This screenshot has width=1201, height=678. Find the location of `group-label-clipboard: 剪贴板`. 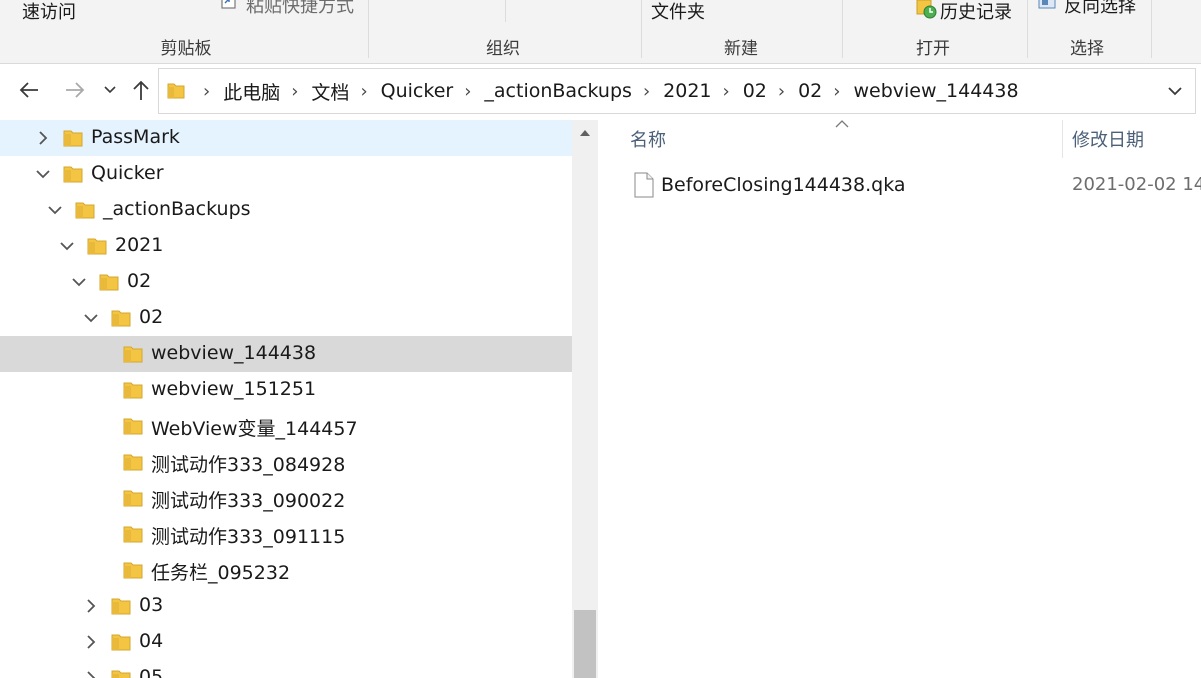

group-label-clipboard: 剪贴板 is located at coordinates (186, 49).